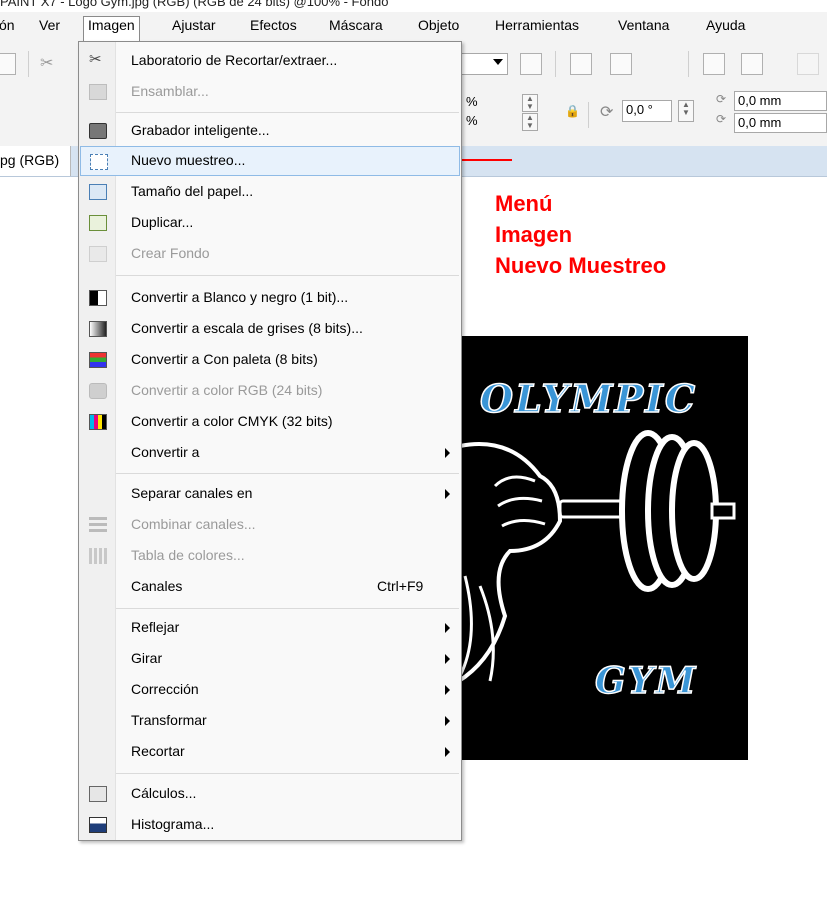 This screenshot has height=909, width=827. What do you see at coordinates (721, 99) in the screenshot?
I see `offset-x-icon: ⟳` at bounding box center [721, 99].